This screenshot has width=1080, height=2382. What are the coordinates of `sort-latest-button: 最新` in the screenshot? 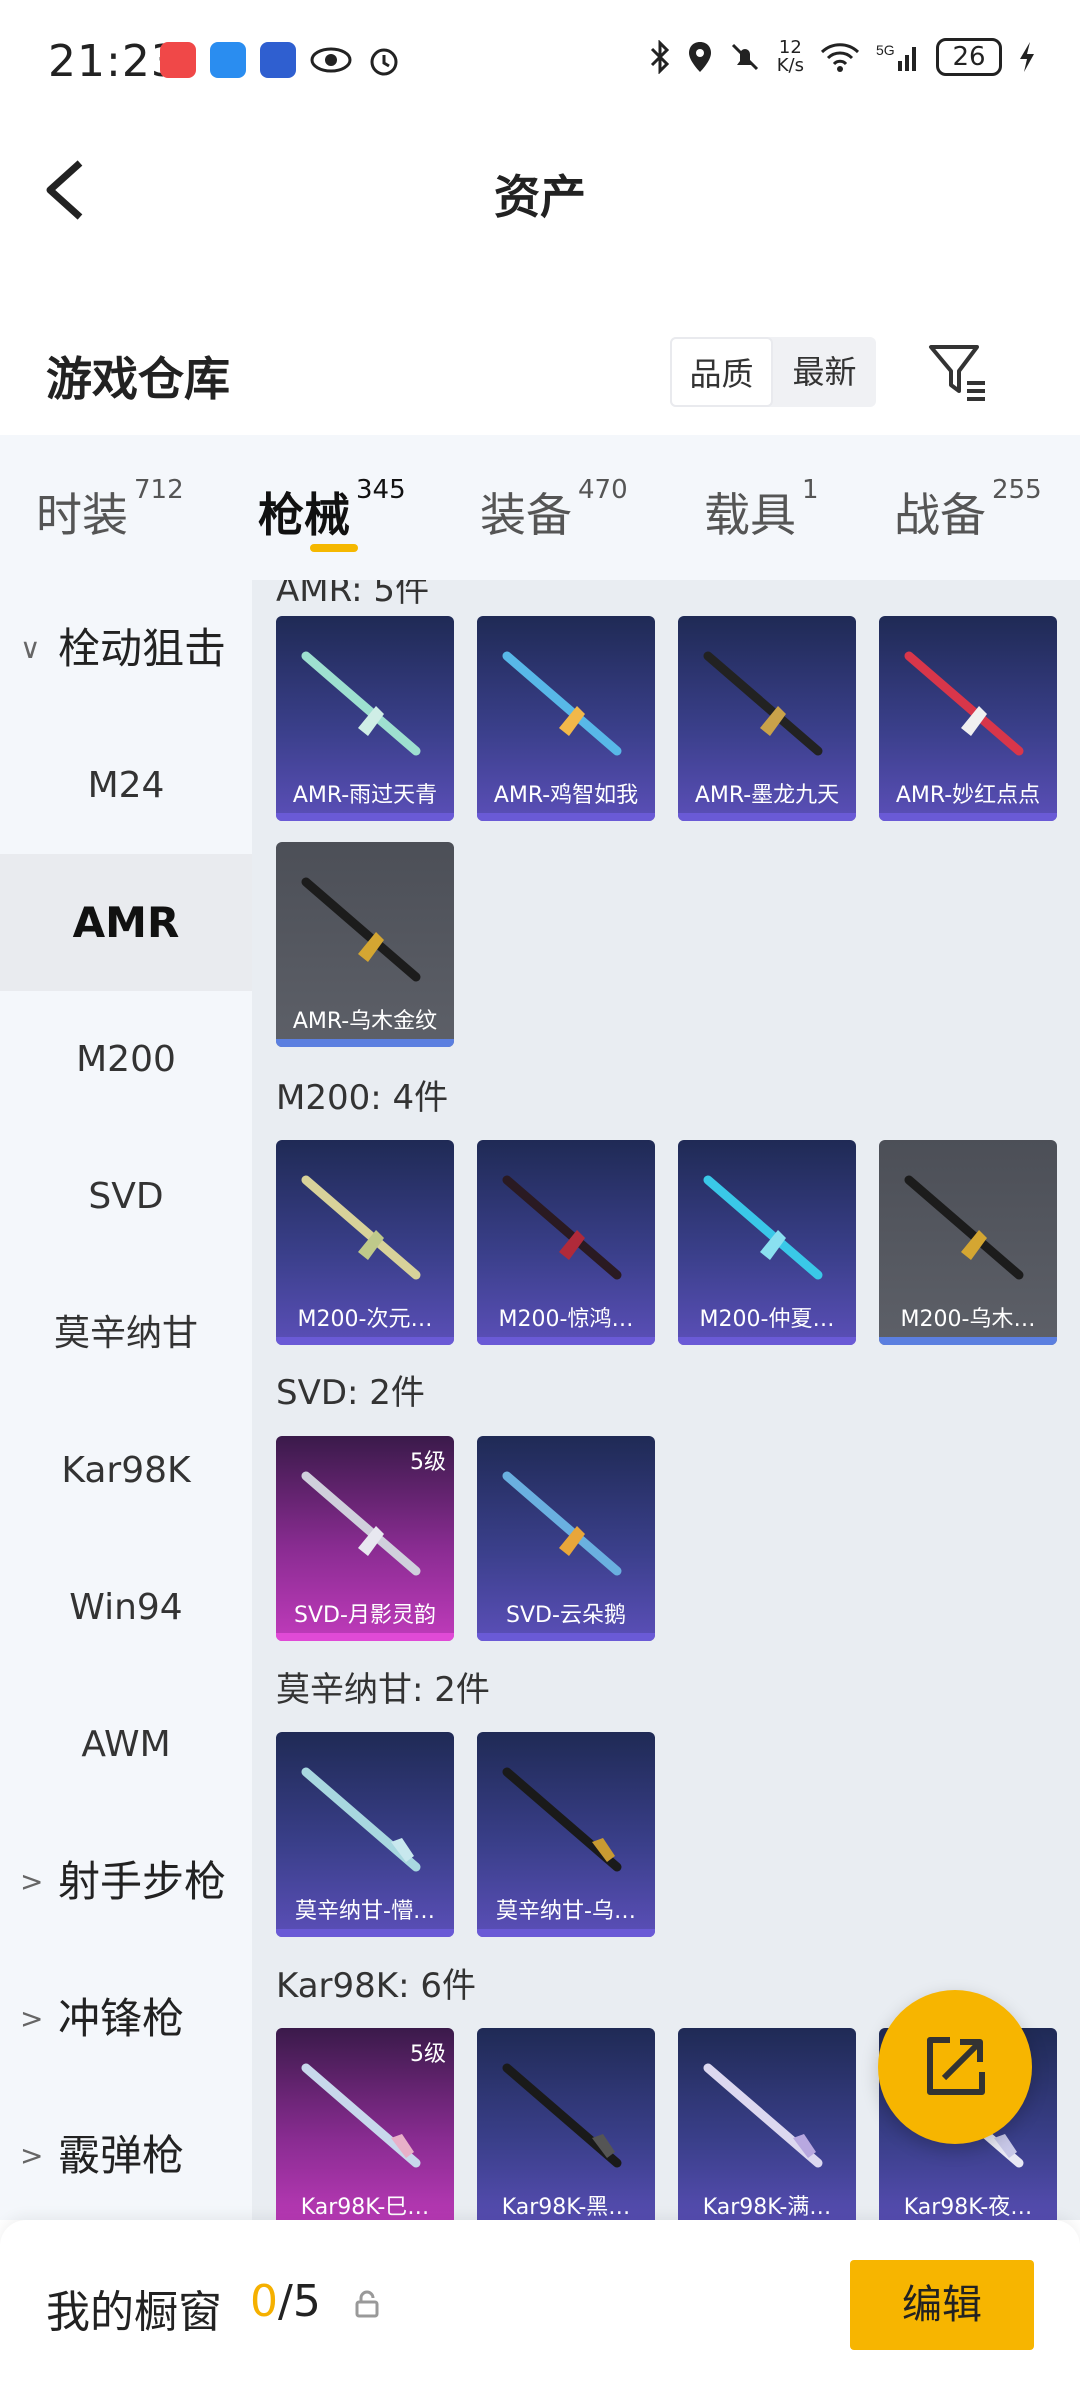 It's located at (824, 372).